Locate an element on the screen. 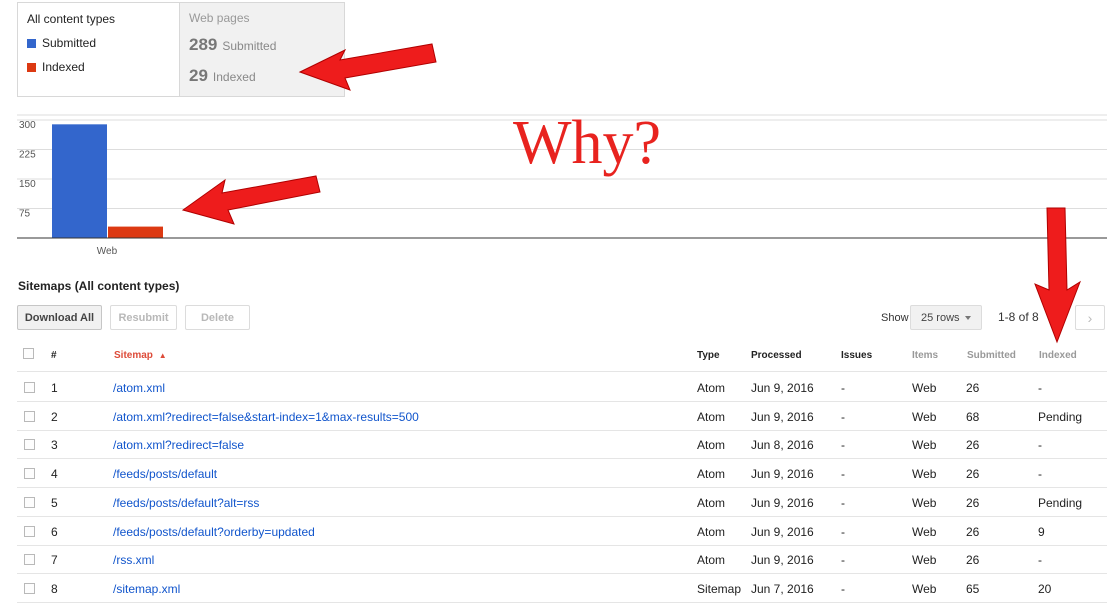  cell-sitemap: /atom.xml is located at coordinates (139, 388).